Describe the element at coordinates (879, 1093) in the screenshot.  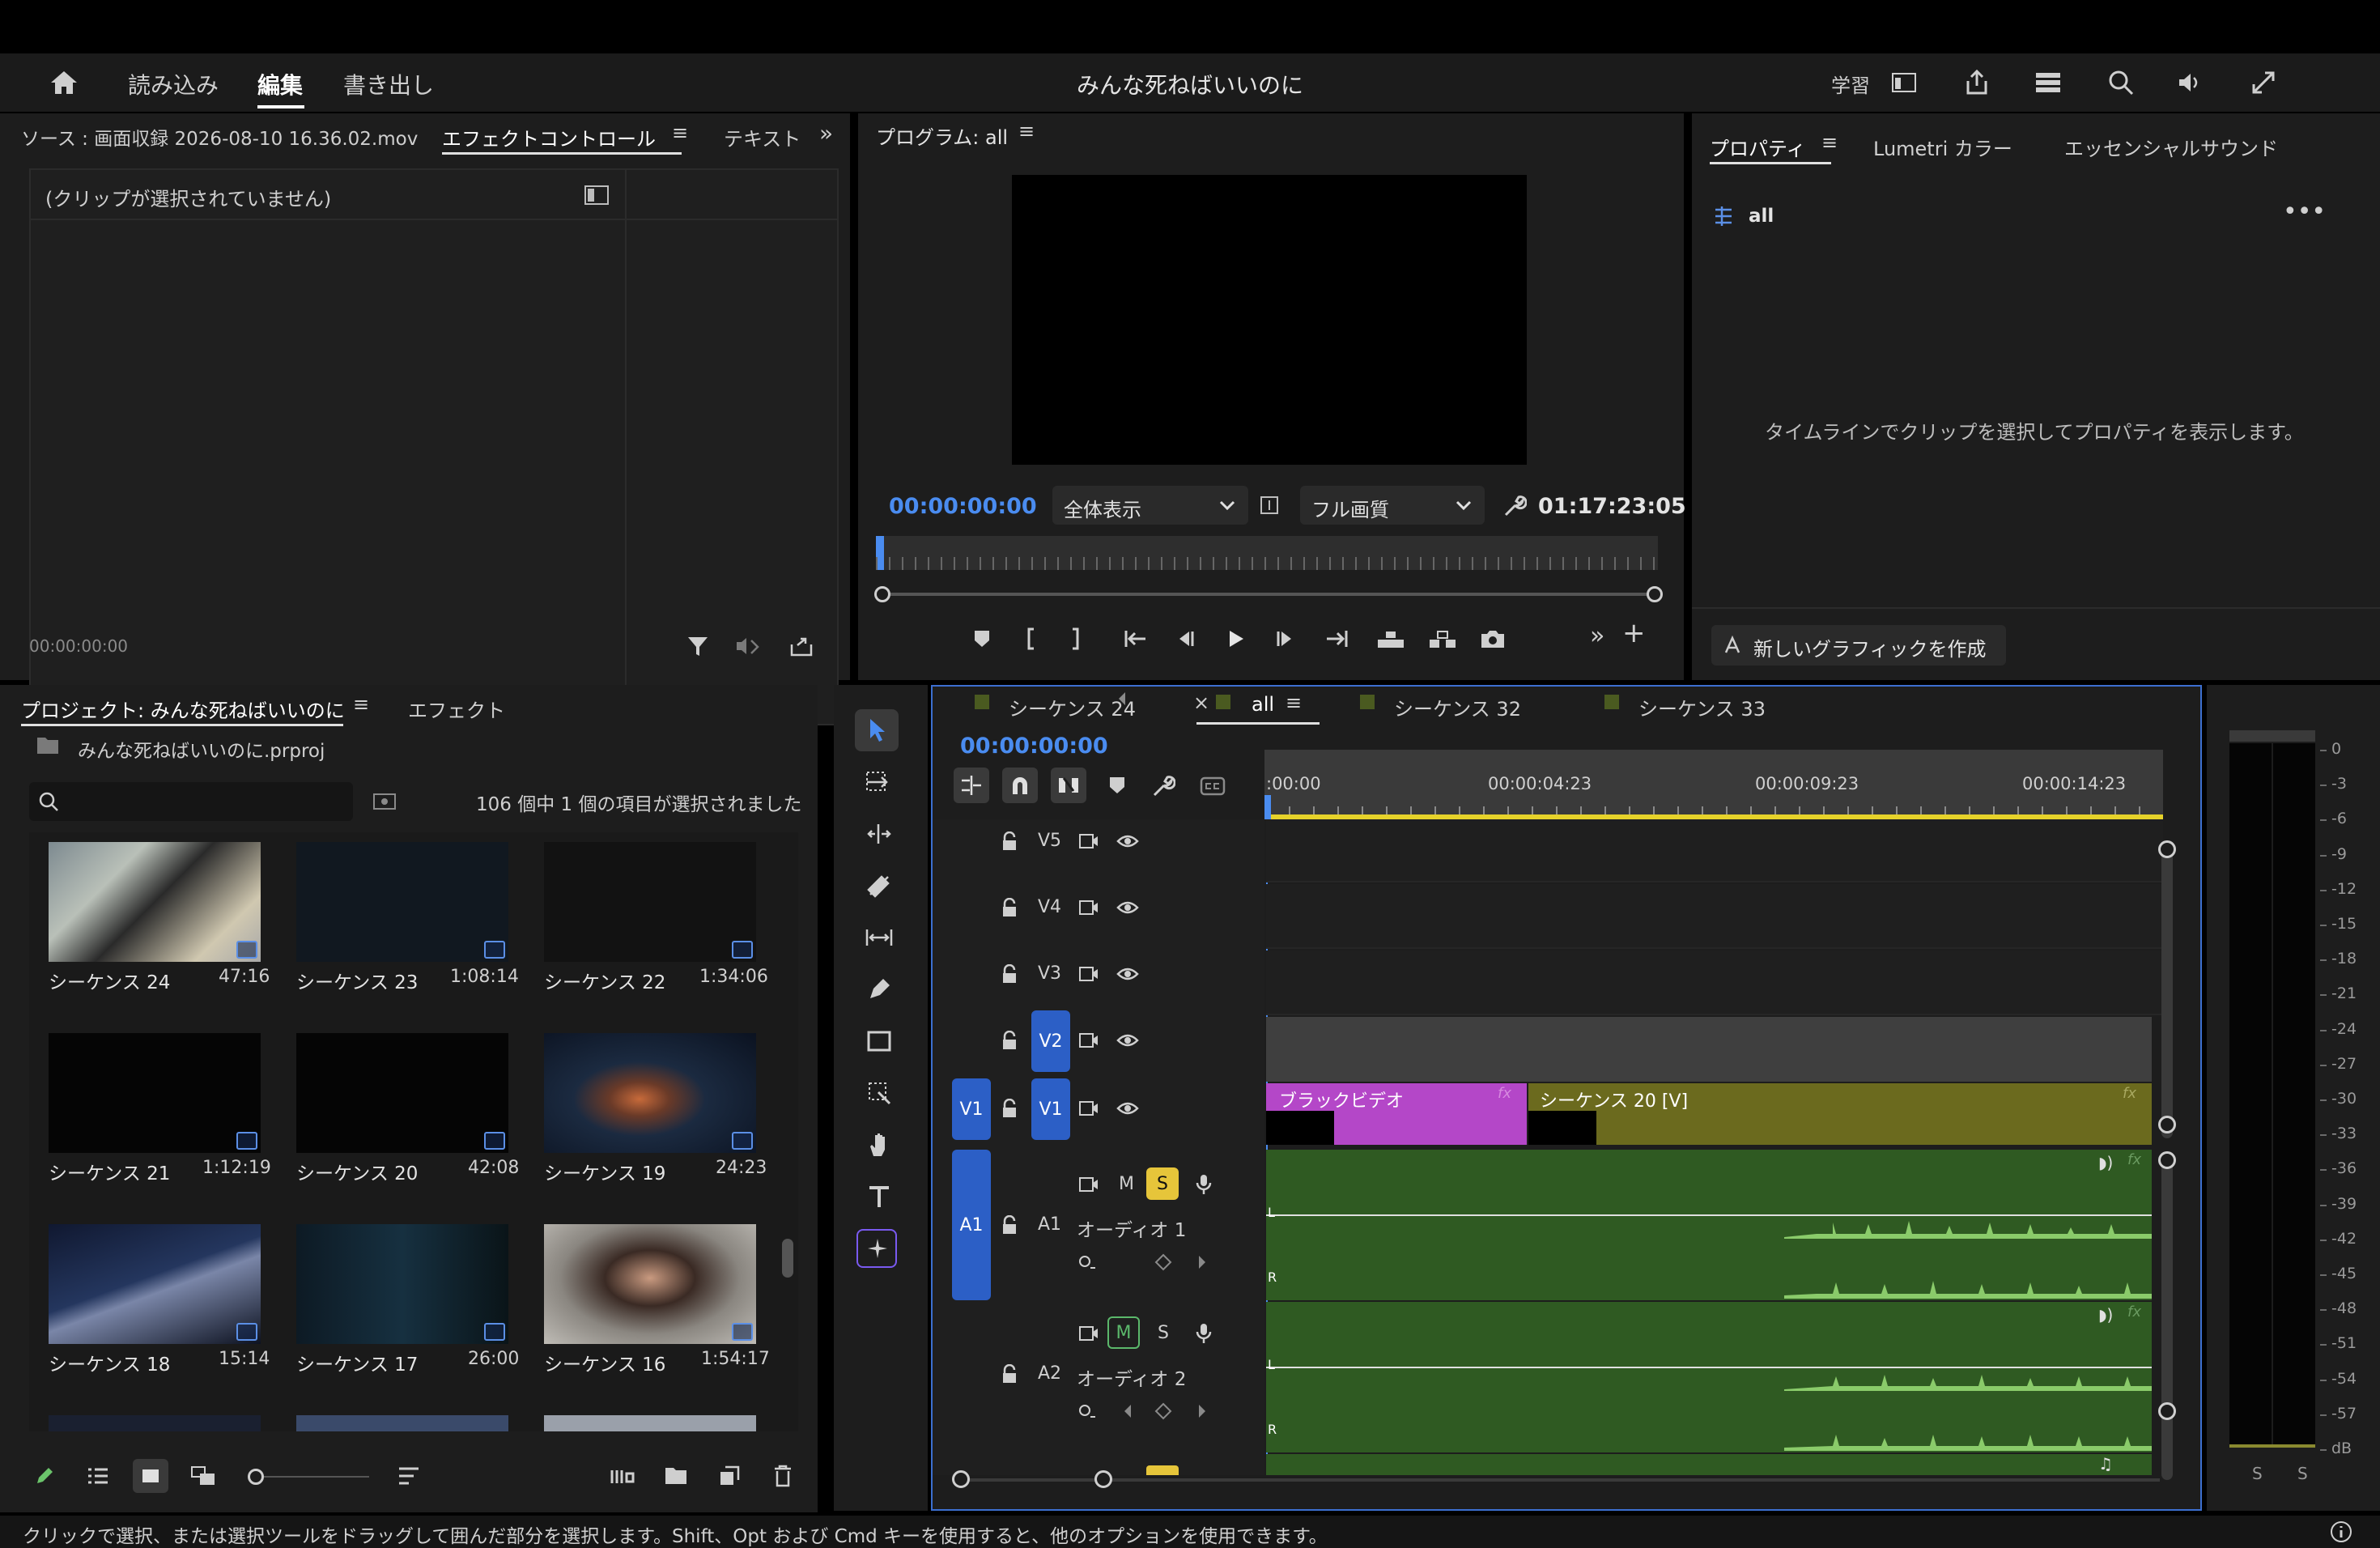
I see `transform-tool-icon` at that location.